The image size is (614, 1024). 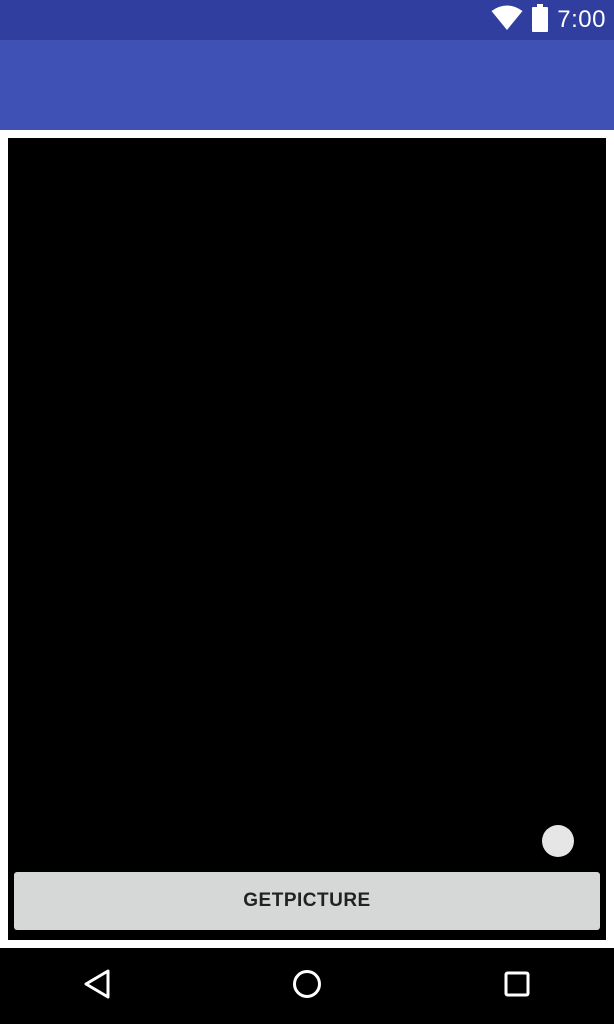 I want to click on getpicture-button: GETPICTURE, so click(x=307, y=901).